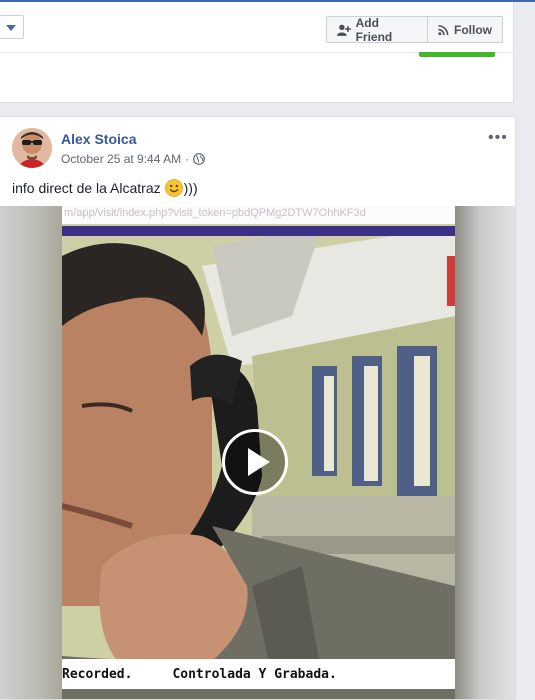  What do you see at coordinates (173, 188) in the screenshot?
I see `smiley-emoji-icon` at bounding box center [173, 188].